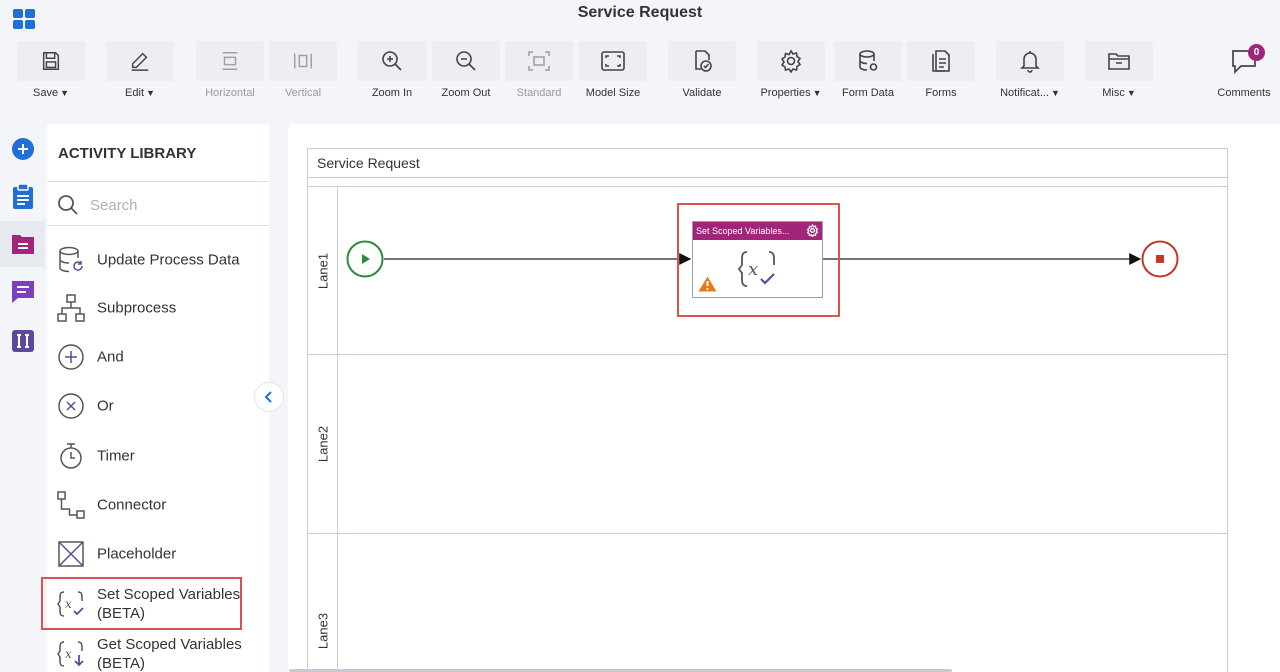  Describe the element at coordinates (365, 259) in the screenshot. I see `start-event` at that location.